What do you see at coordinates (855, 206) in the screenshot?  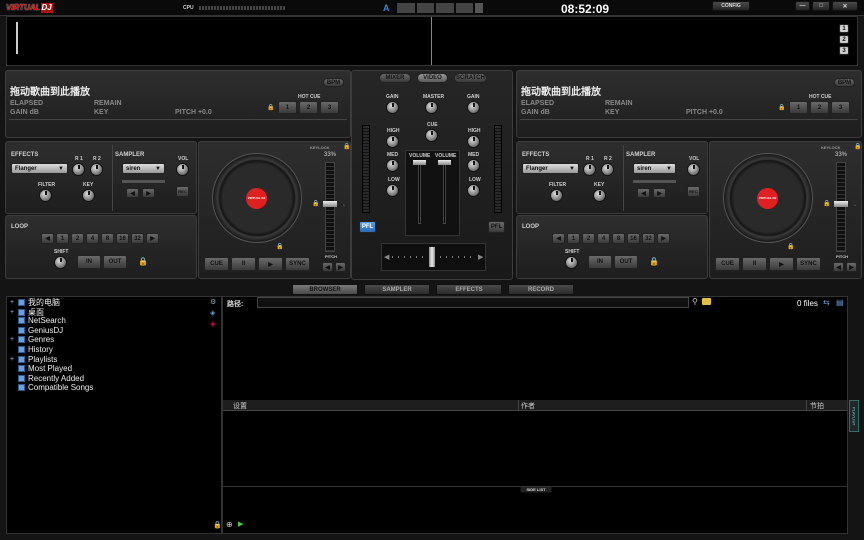 I see `deck-1-pitch-reset-icon: ▫` at bounding box center [855, 206].